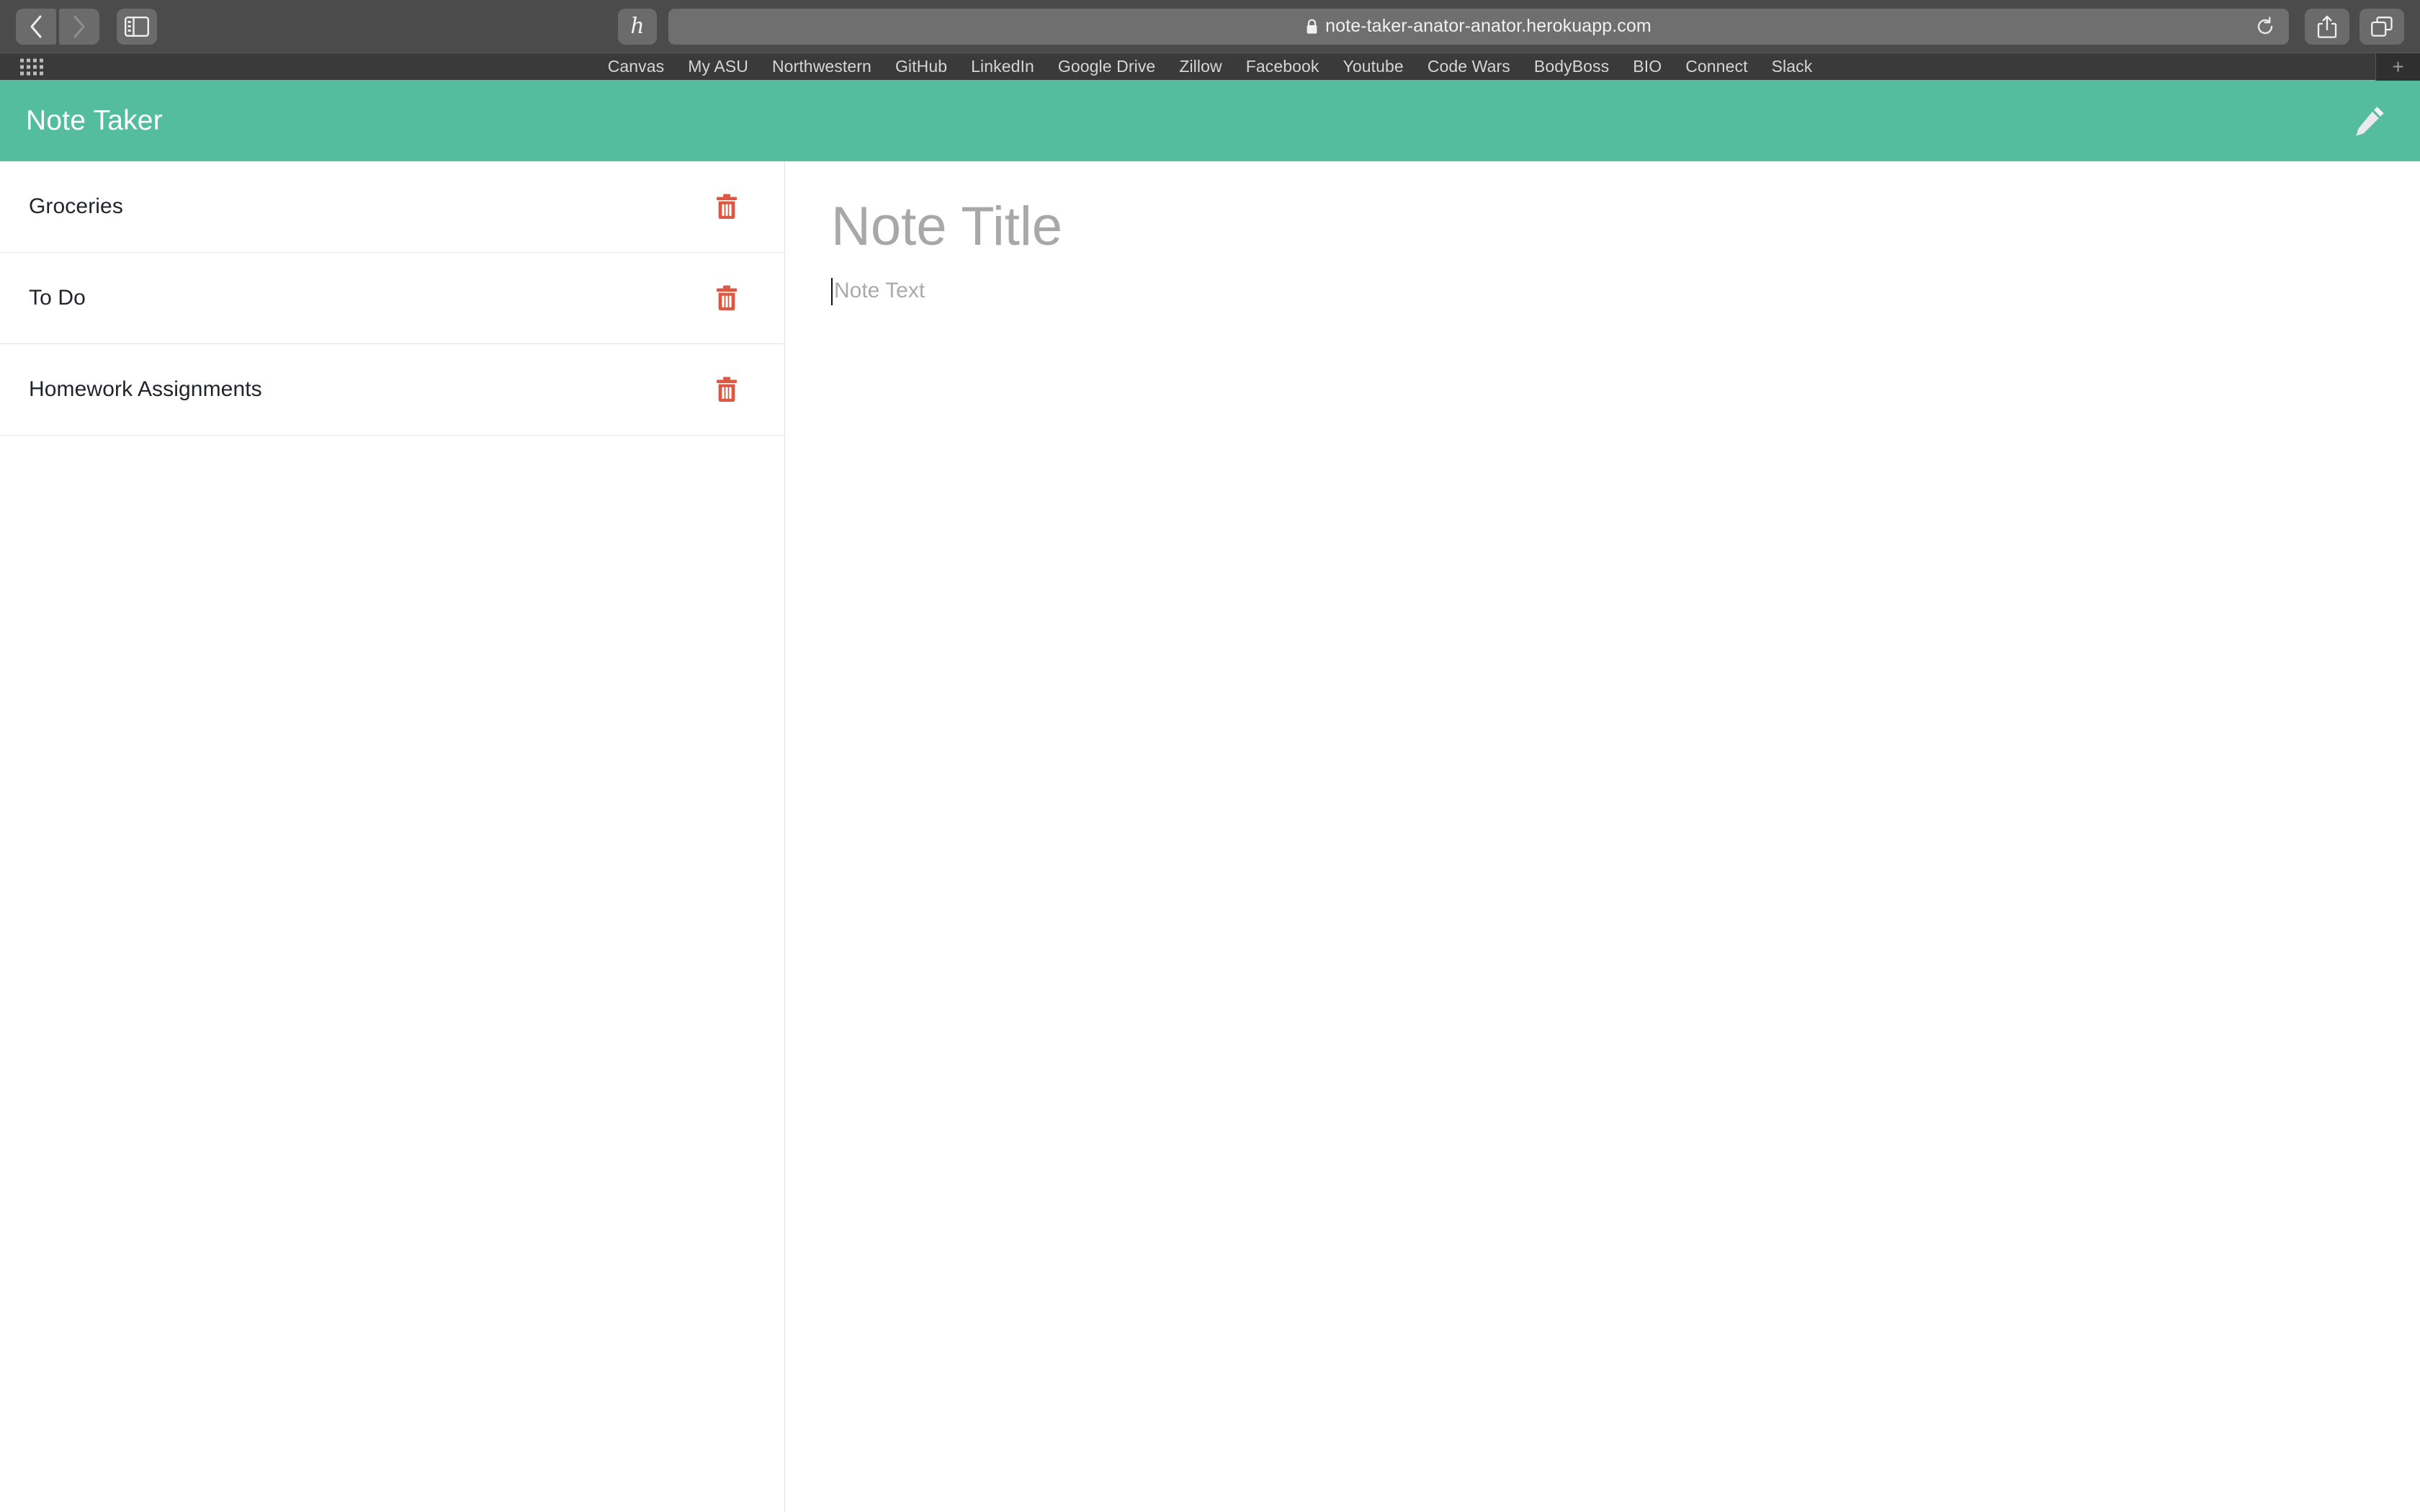 Image resolution: width=2420 pixels, height=1512 pixels. What do you see at coordinates (2354, 26) in the screenshot?
I see `toolbar-right-group` at bounding box center [2354, 26].